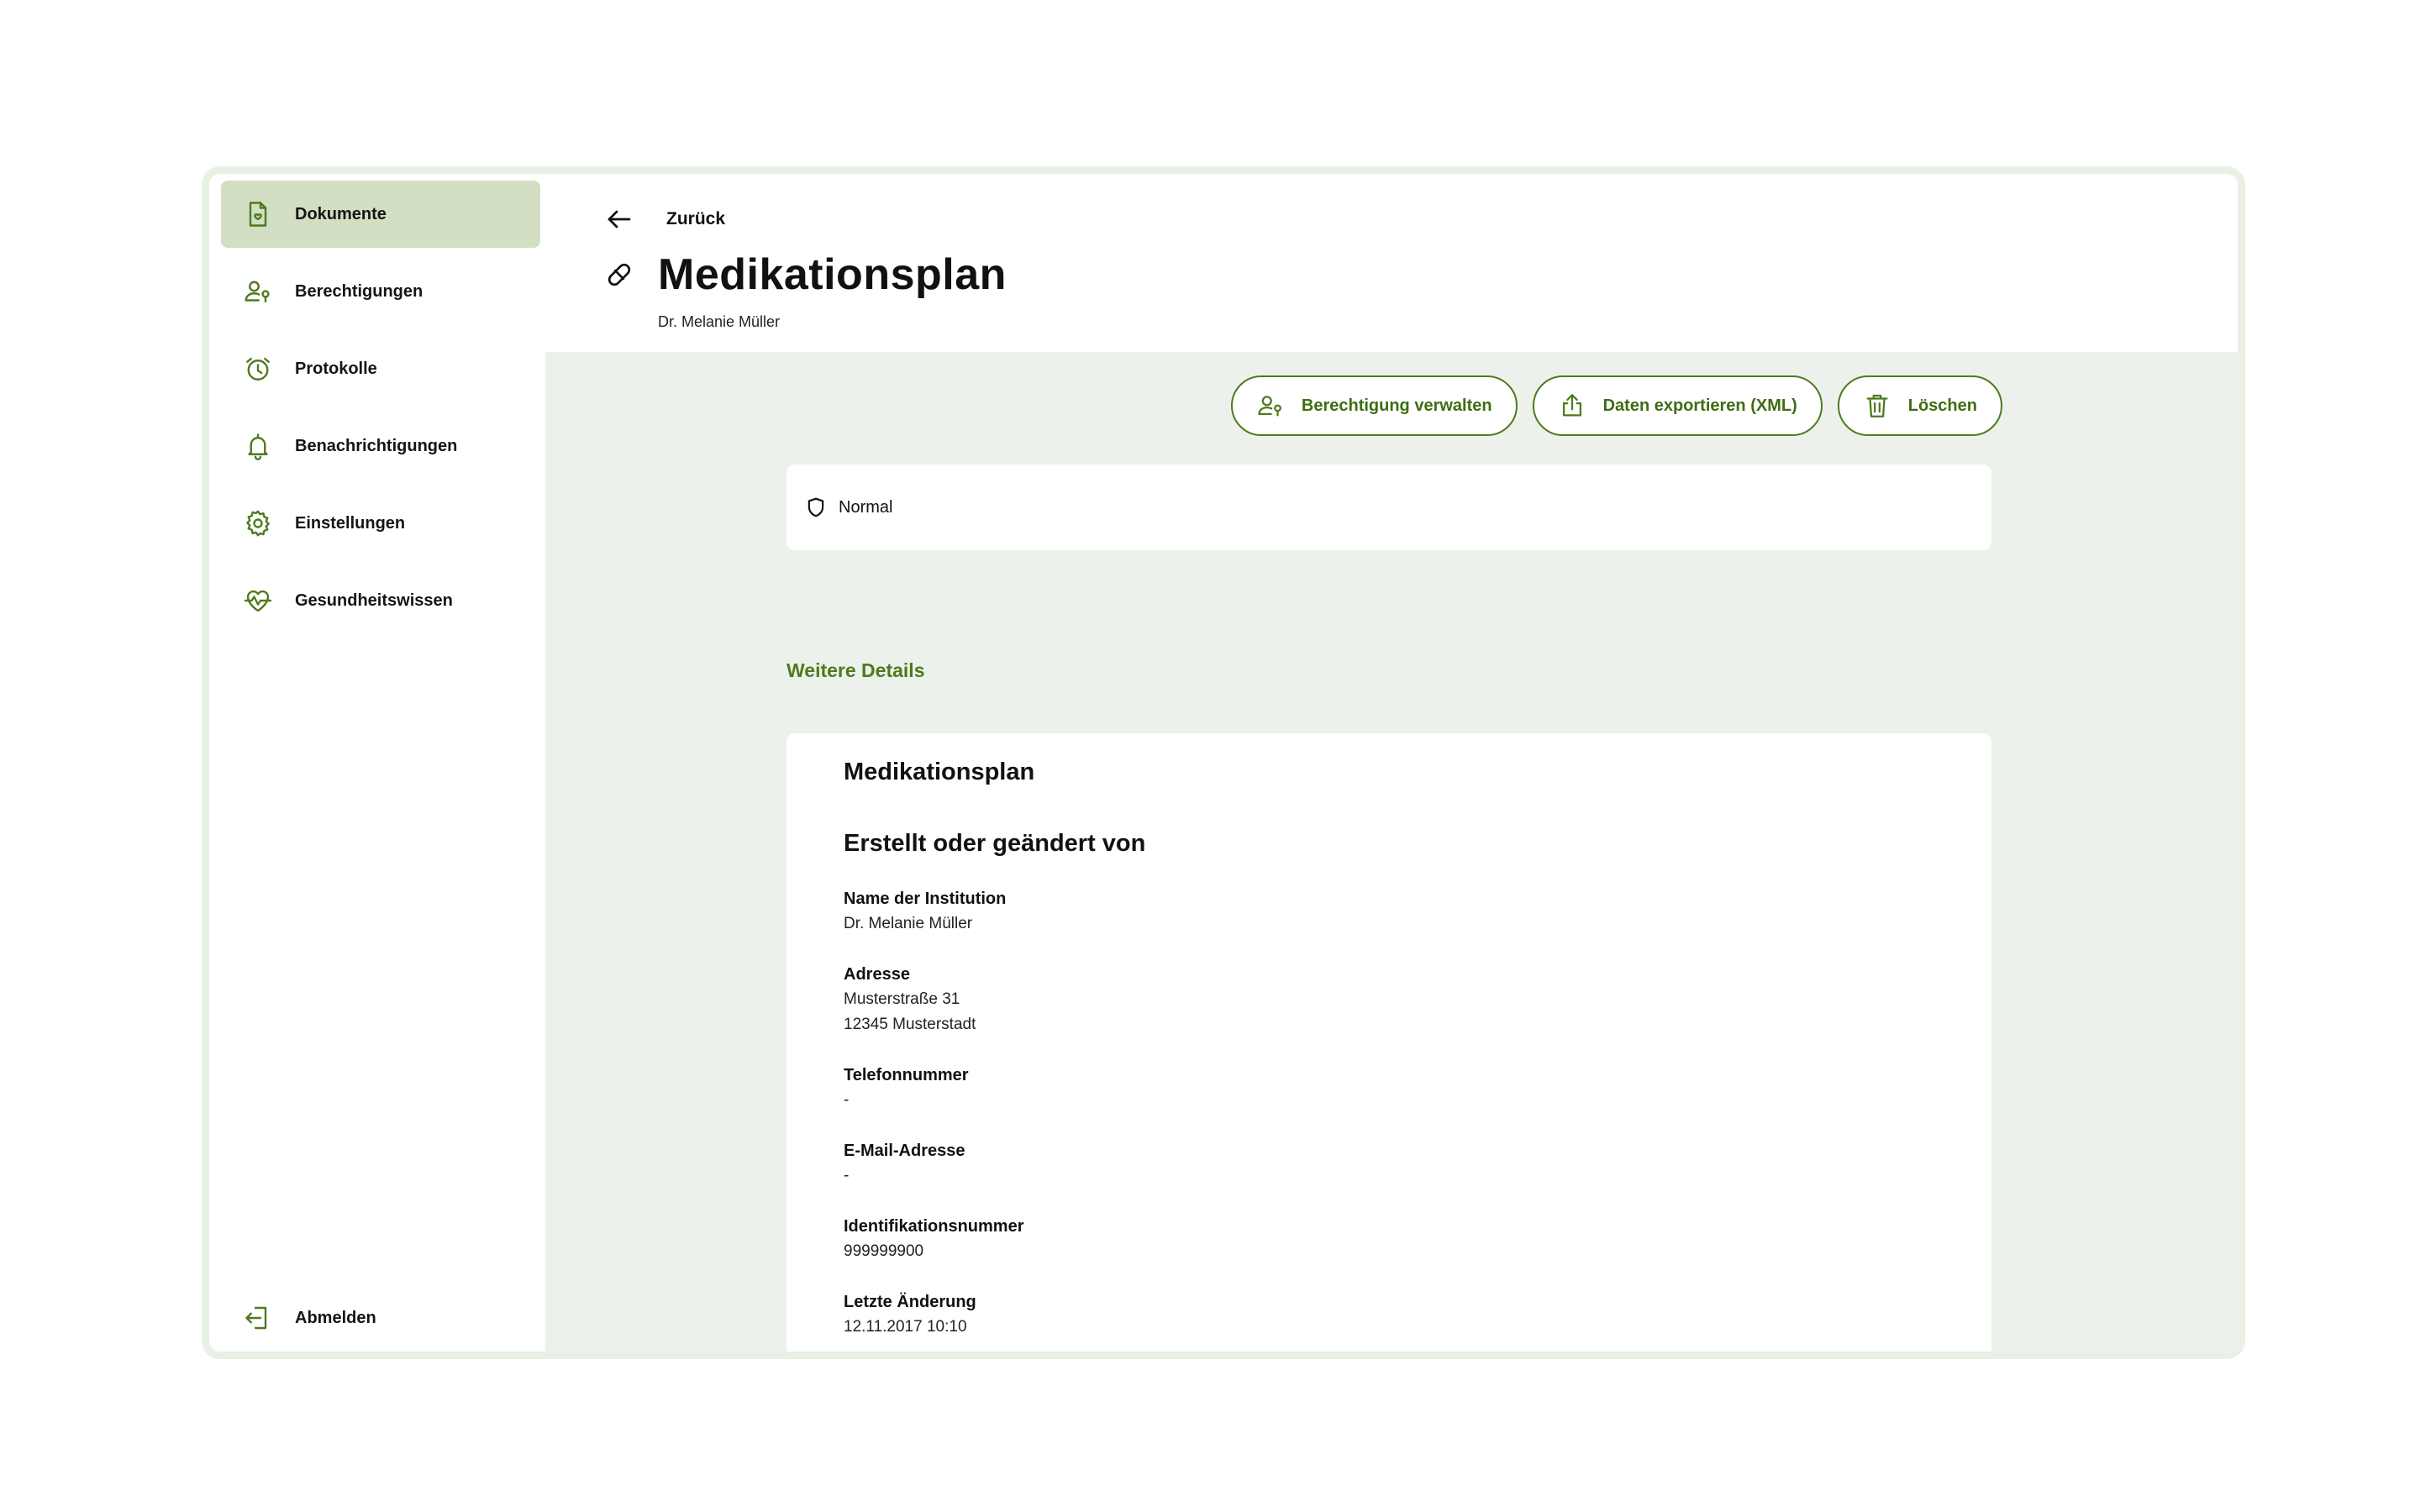 This screenshot has height=1512, width=2420. Describe the element at coordinates (1389, 1163) in the screenshot. I see `field-email: E-Mail-Adresse -` at that location.